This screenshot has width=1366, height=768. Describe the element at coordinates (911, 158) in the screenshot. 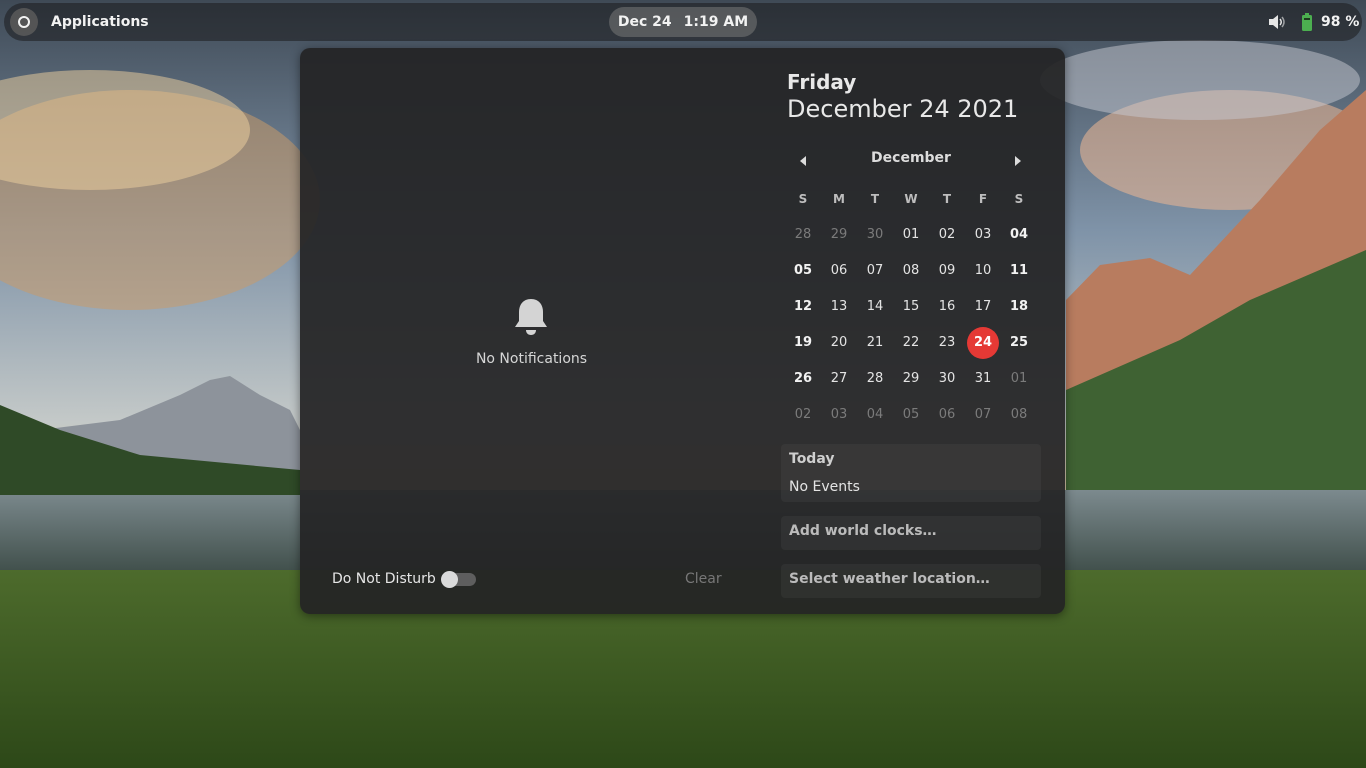

I see `month-label: December` at that location.